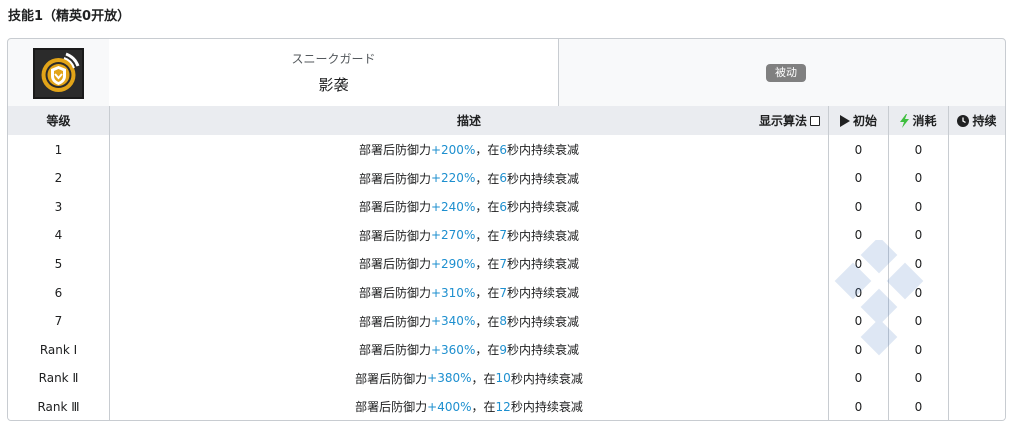  What do you see at coordinates (453, 206) in the screenshot?
I see `desc-percent: +240%` at bounding box center [453, 206].